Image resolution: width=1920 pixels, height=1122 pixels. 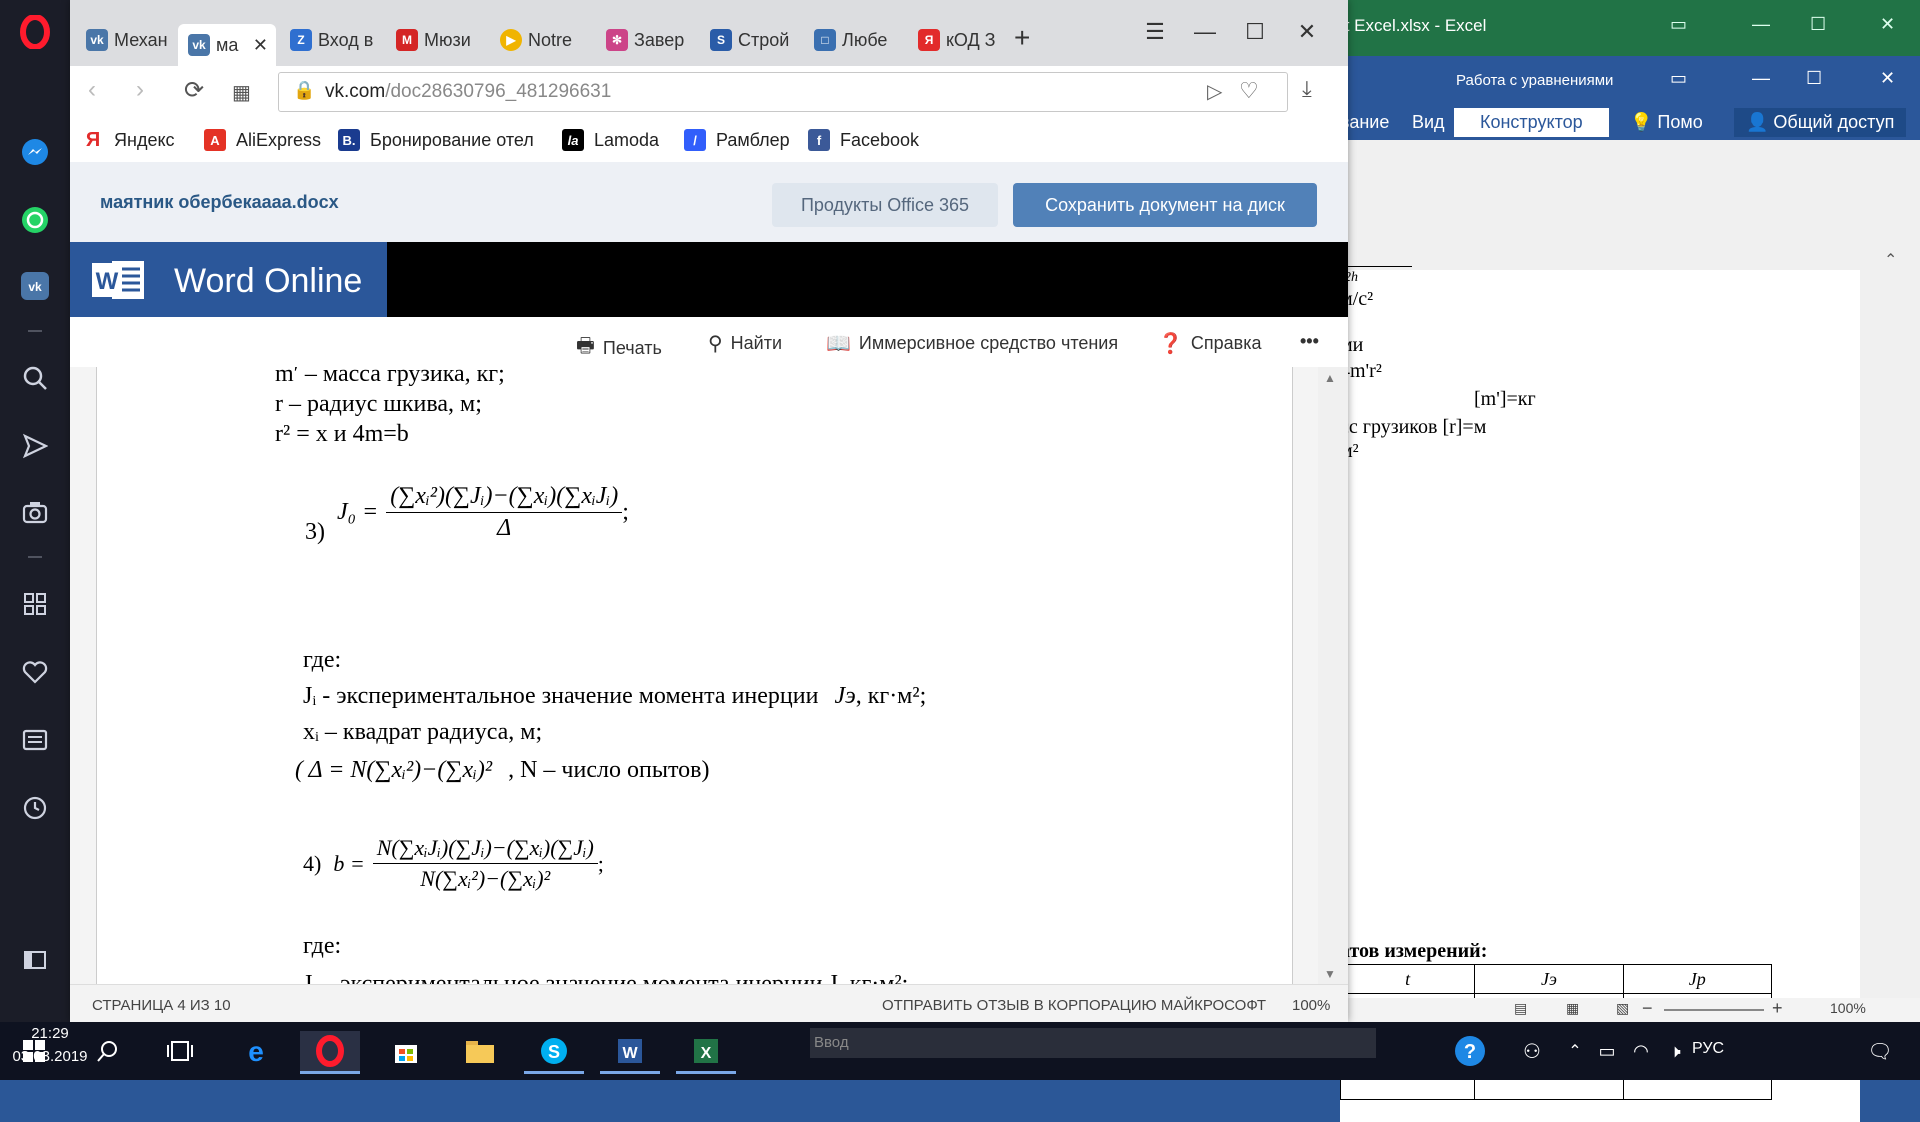 What do you see at coordinates (1165, 205) in the screenshot?
I see `save-to-disk-button: Сохранить документ на диск` at bounding box center [1165, 205].